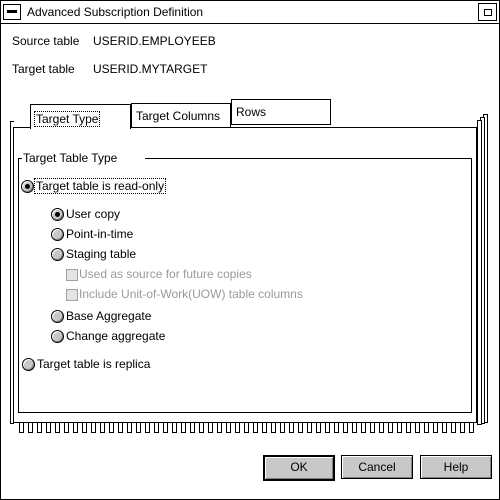 This screenshot has height=500, width=500. What do you see at coordinates (115, 336) in the screenshot?
I see `change-aggregate-label: Change aggregate` at bounding box center [115, 336].